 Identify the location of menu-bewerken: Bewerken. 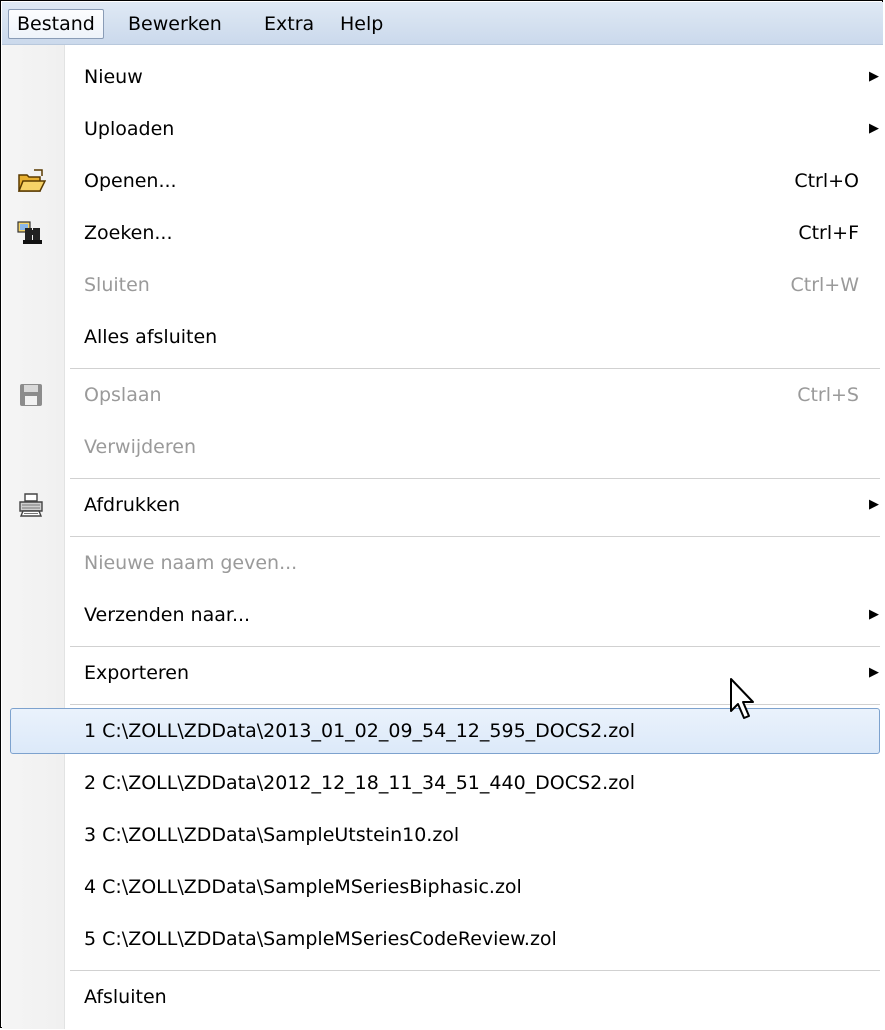
(175, 24).